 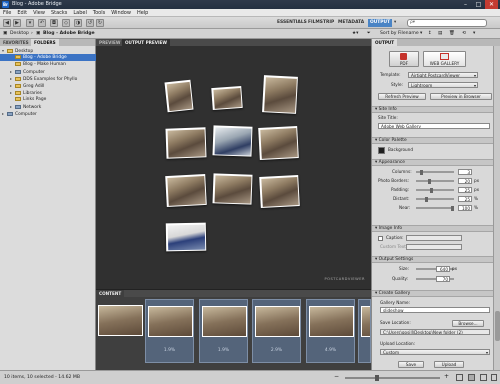 I want to click on appearance-header: ▾ Appearance, so click(x=433, y=162).